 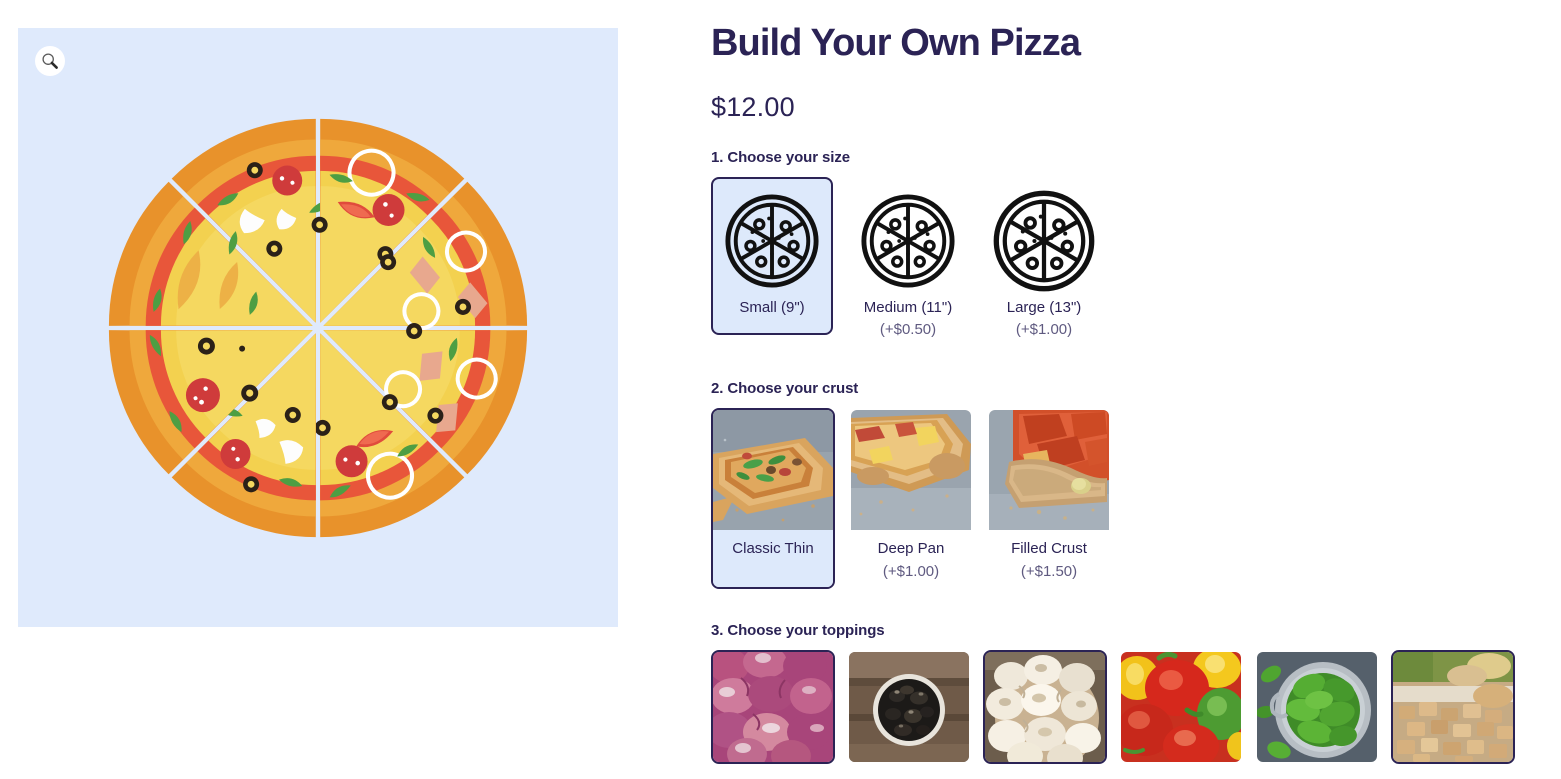 What do you see at coordinates (1049, 549) in the screenshot?
I see `crust-label: Filled Crust` at bounding box center [1049, 549].